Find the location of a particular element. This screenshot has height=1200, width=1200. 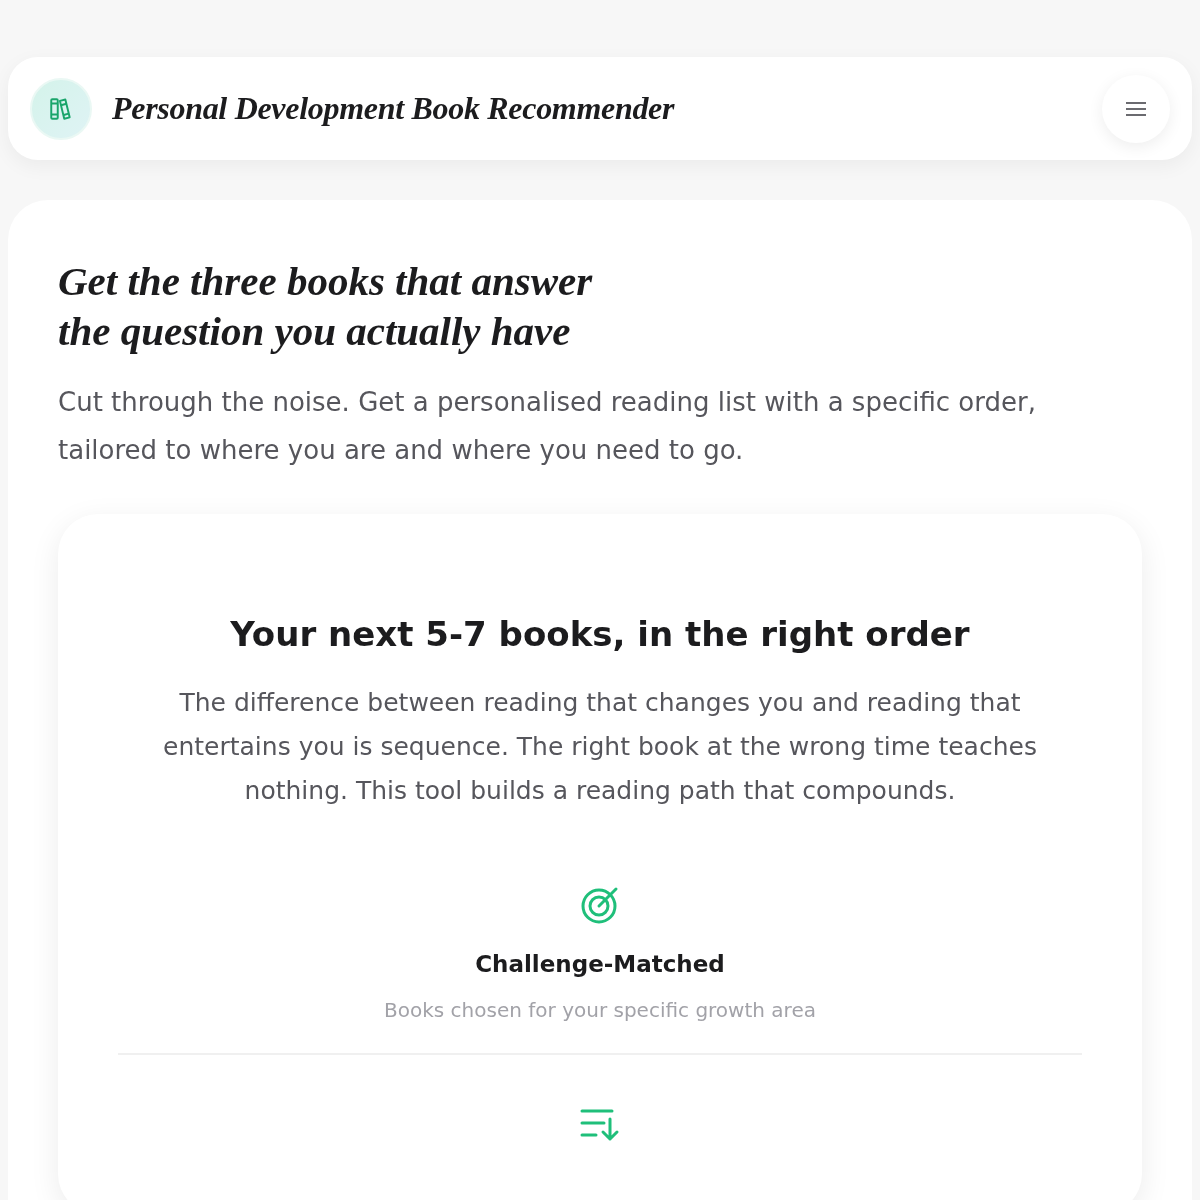

card-description: The difference between reading that changes you and reading that entertains you is sequence. The right book at the wrong time teaches nothing. This tool builds a reading path that compounds. is located at coordinates (600, 746).